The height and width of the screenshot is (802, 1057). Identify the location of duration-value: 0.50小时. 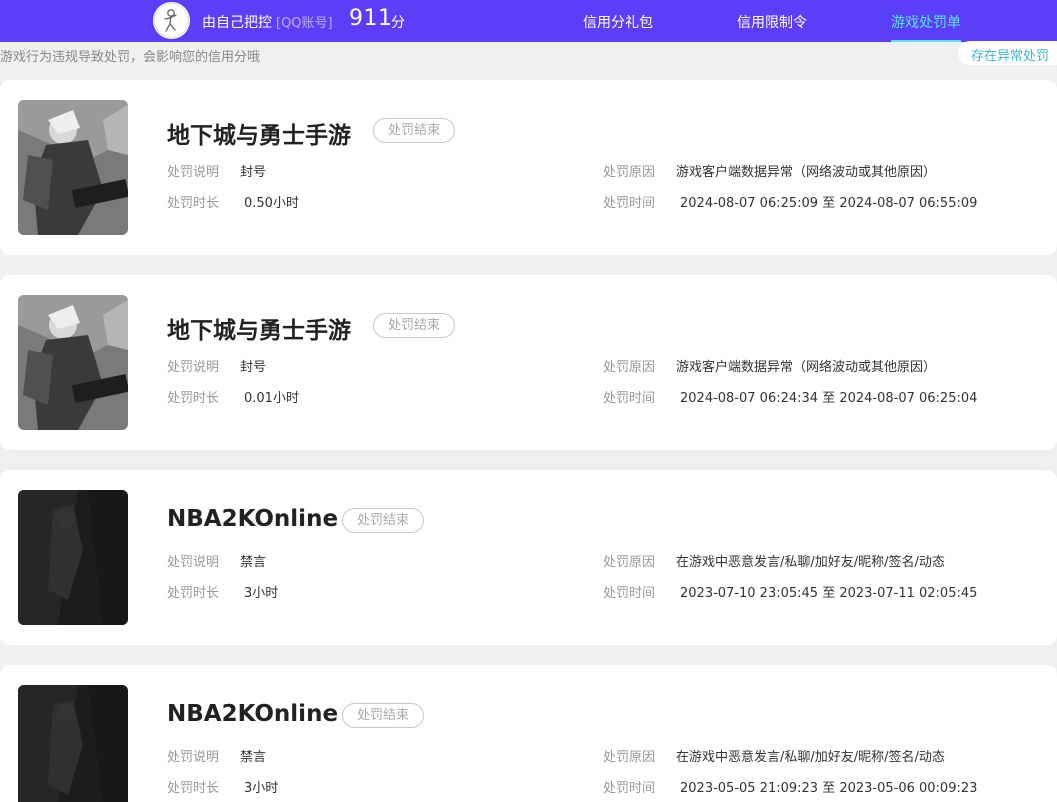
(271, 203).